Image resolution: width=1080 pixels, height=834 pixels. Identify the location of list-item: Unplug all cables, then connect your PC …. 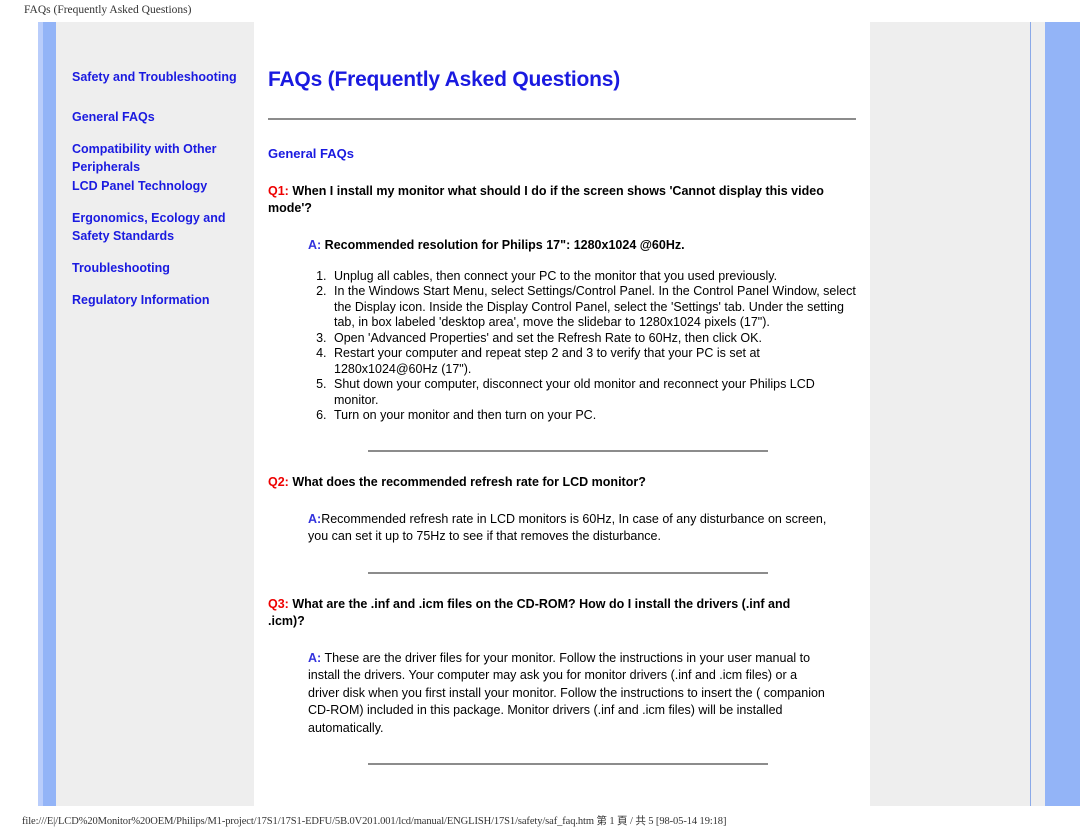
(595, 277).